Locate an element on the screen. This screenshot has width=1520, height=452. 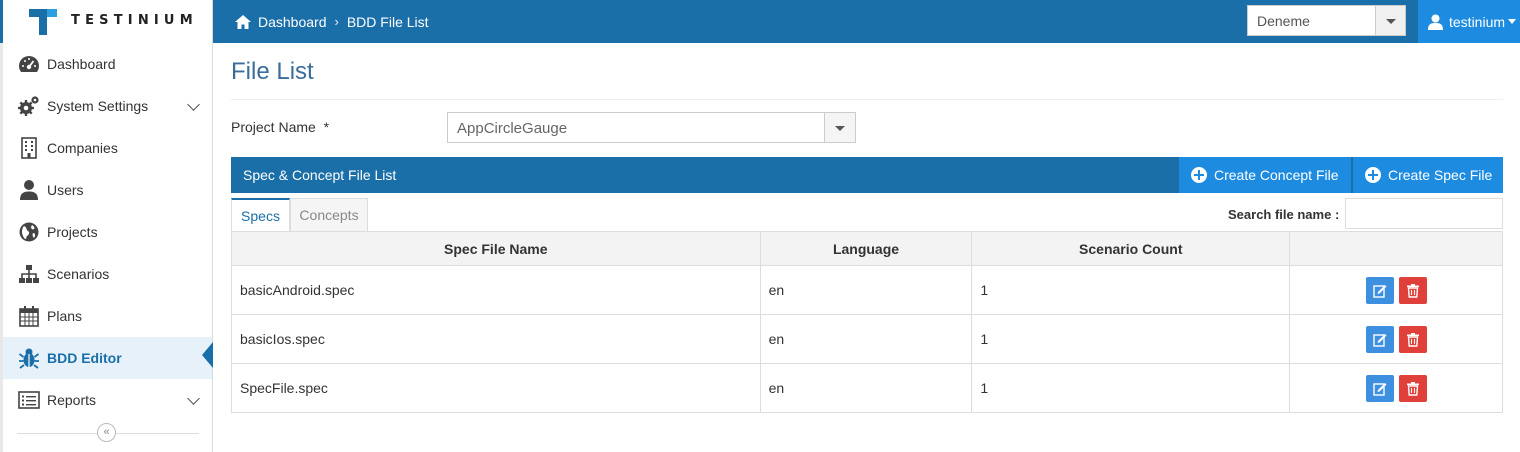
column-header-spec-file-name: Spec File Name is located at coordinates (496, 248).